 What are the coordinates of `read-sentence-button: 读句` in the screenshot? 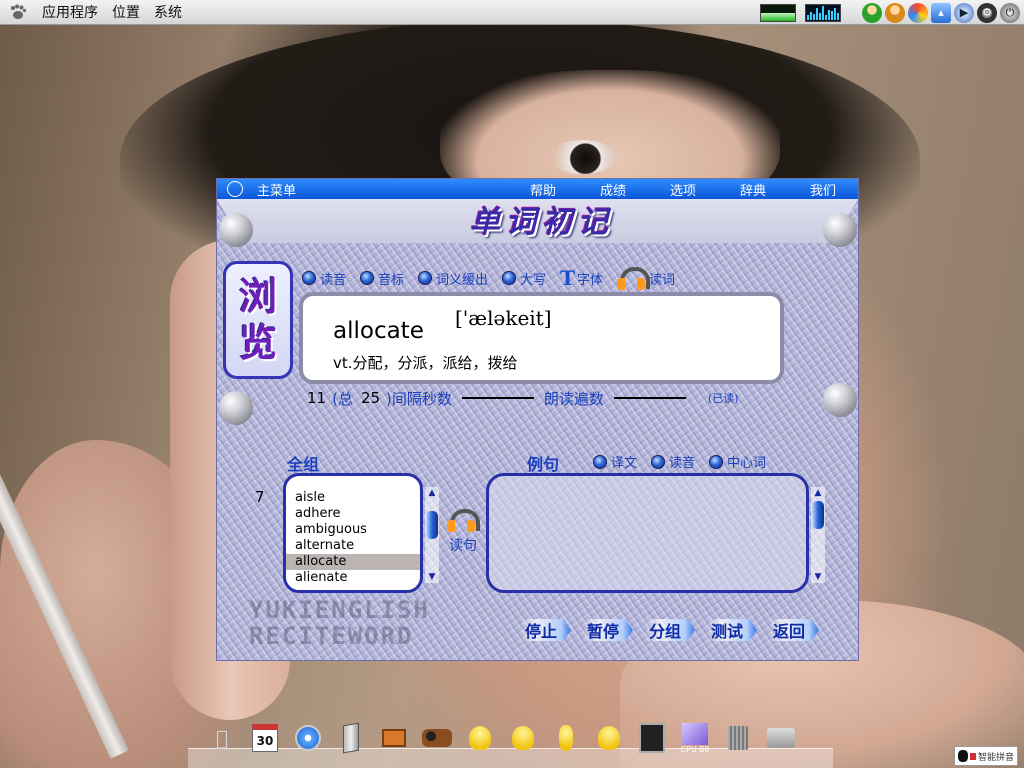 It's located at (463, 531).